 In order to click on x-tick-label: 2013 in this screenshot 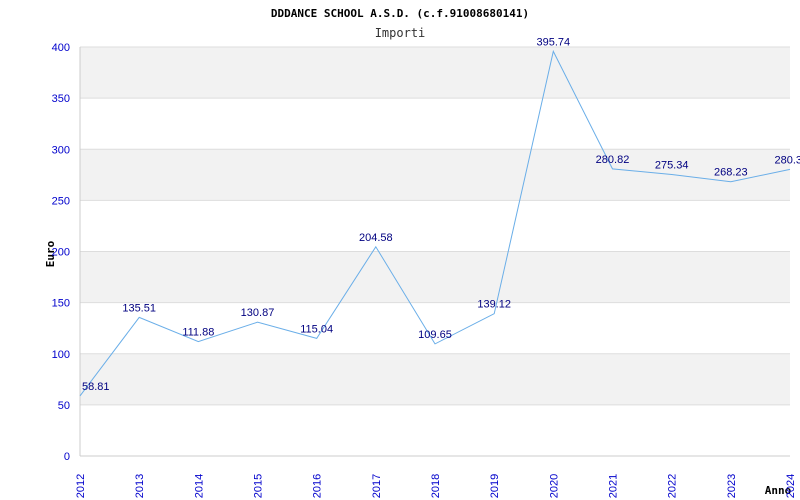, I will do `click(140, 486)`.